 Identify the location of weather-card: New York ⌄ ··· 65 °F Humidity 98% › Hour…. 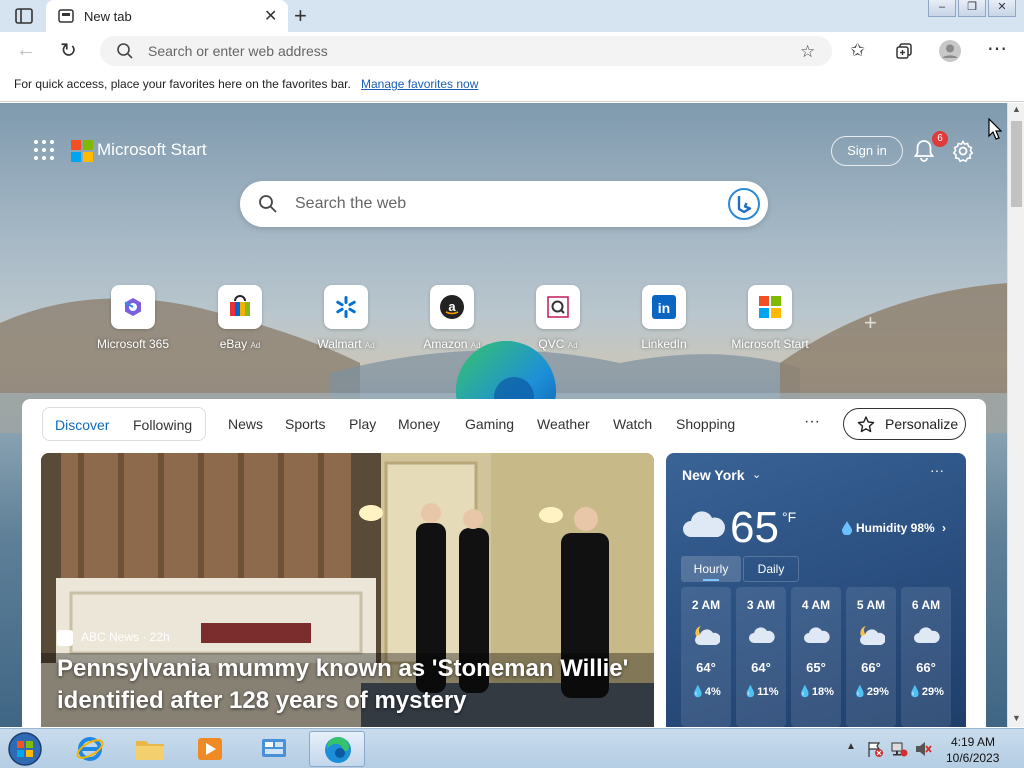
(816, 590).